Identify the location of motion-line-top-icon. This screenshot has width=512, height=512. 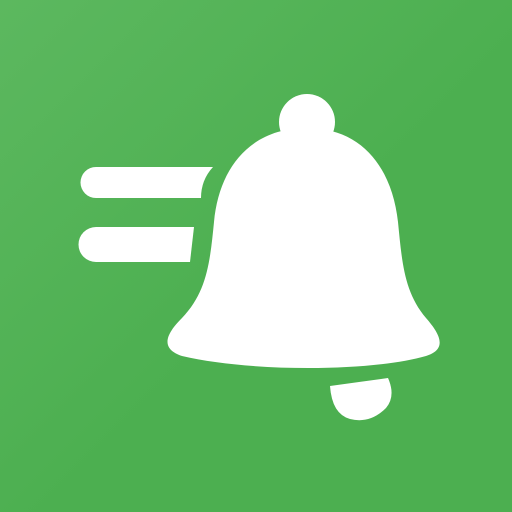
(146, 182).